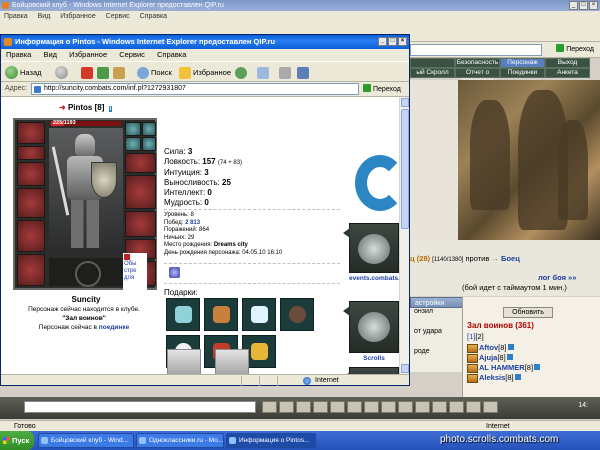 Image resolution: width=600 pixels, height=450 pixels. I want to click on tab-profile: Анкета, so click(567, 73).